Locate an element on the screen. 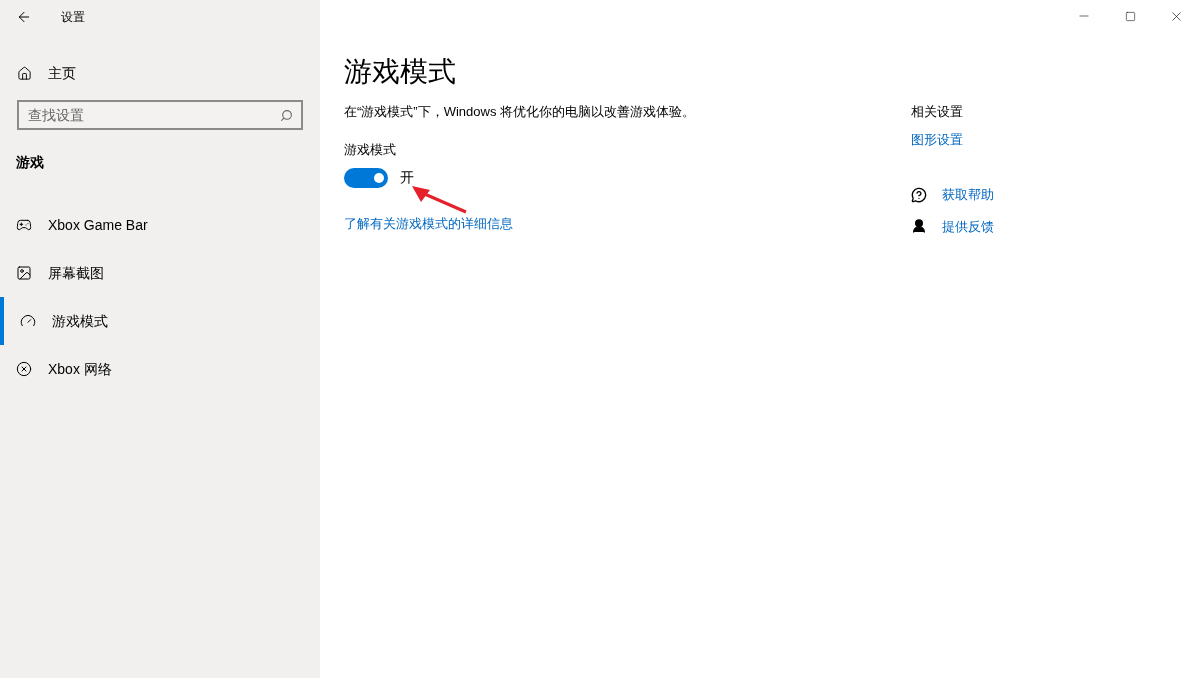  page-title: 游戏模式 is located at coordinates (400, 72).